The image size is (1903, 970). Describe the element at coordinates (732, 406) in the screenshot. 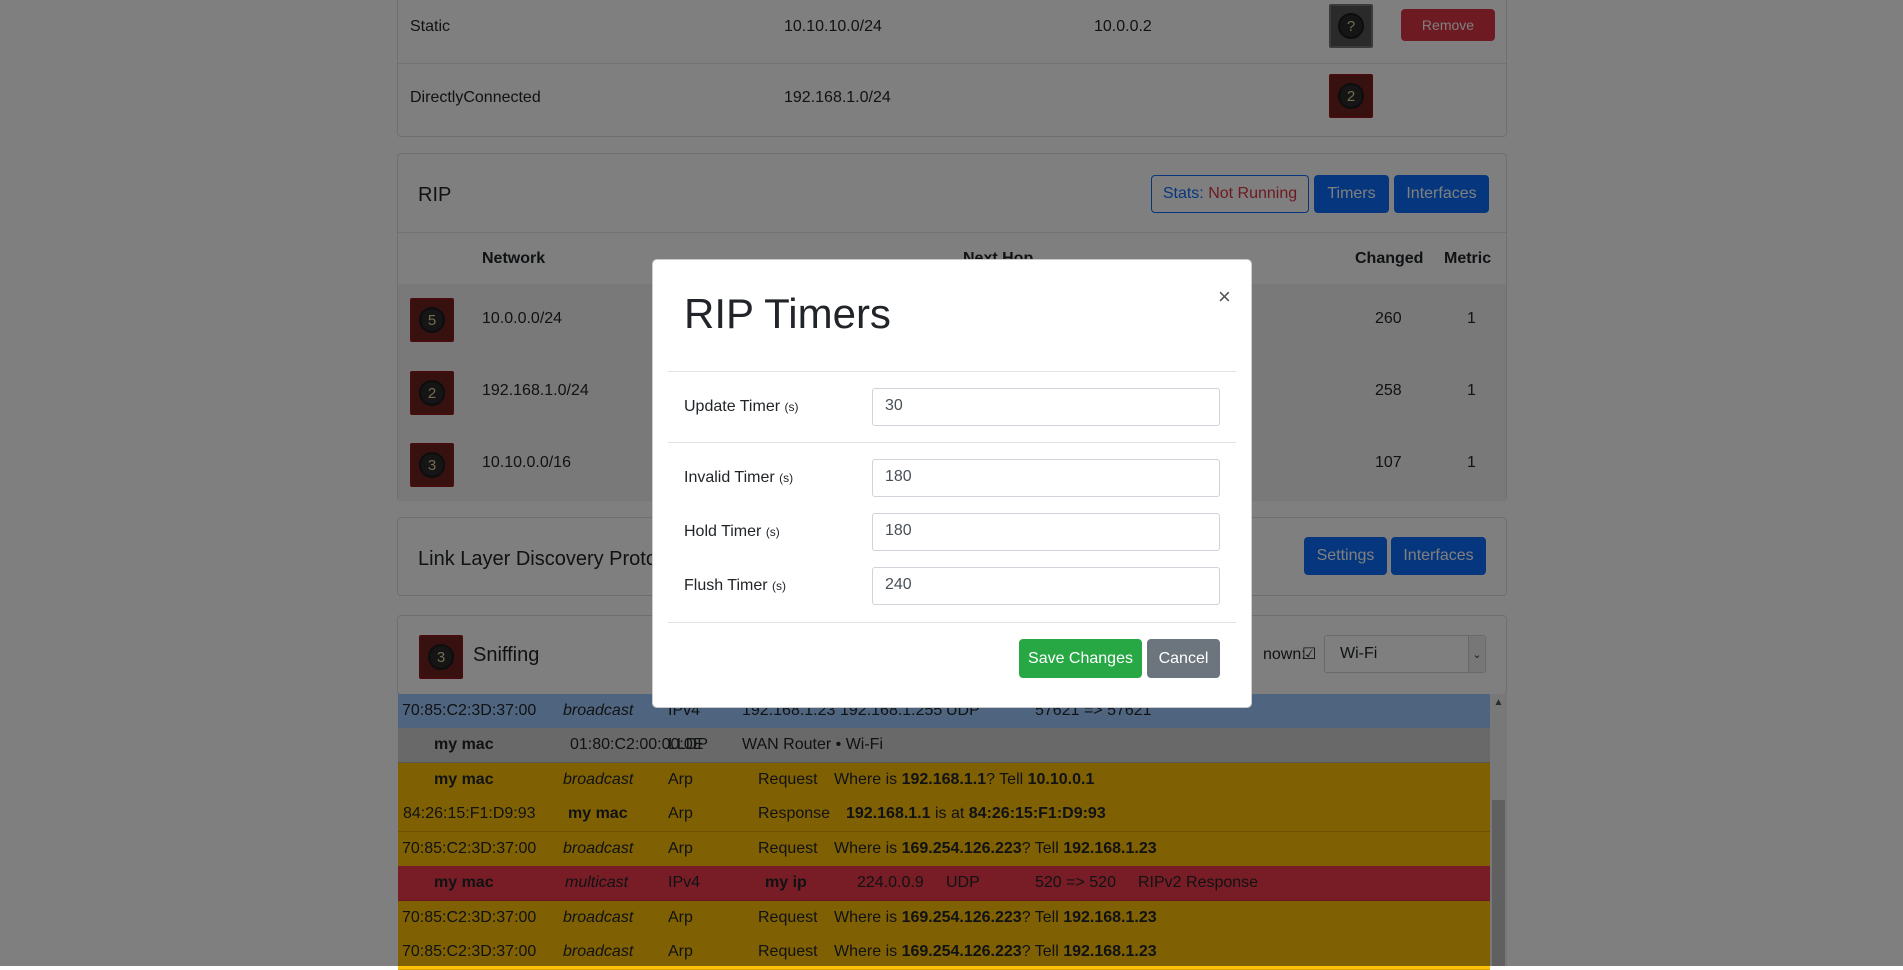

I see `label-text: Update Timer` at that location.